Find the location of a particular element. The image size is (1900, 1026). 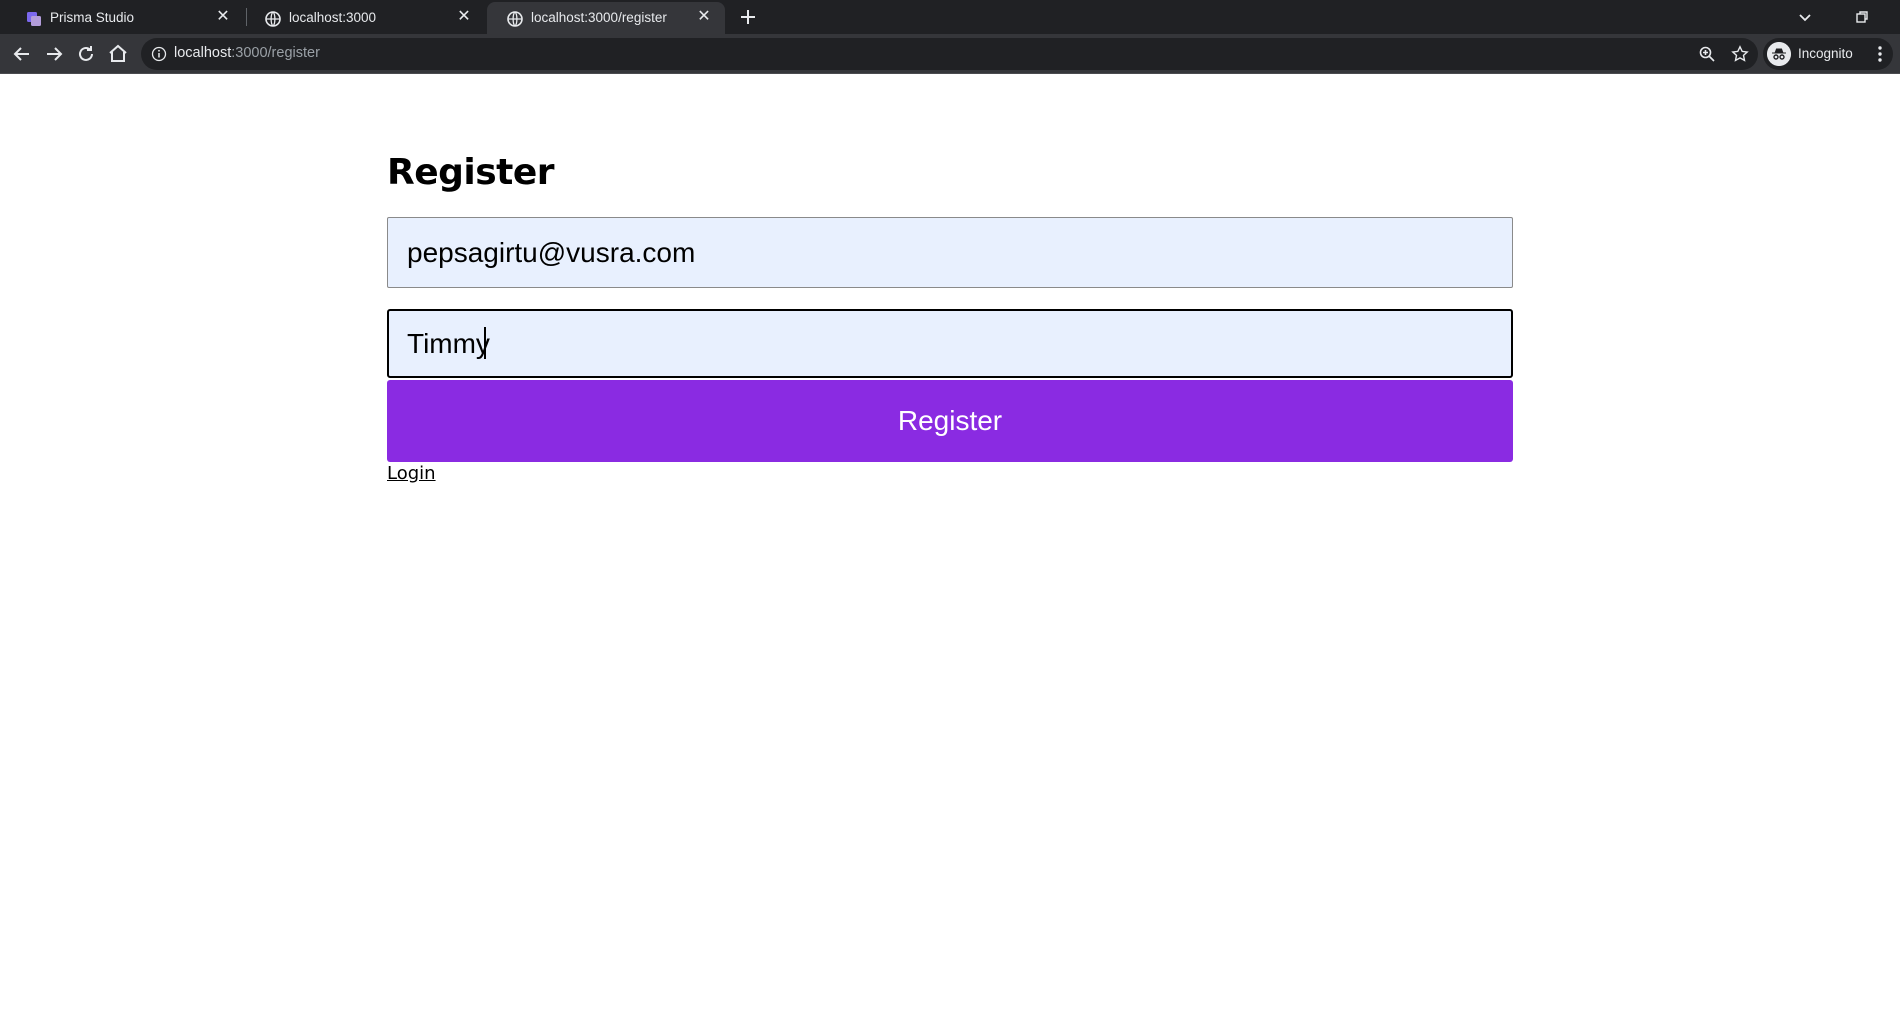

page-title: Register is located at coordinates (471, 172).